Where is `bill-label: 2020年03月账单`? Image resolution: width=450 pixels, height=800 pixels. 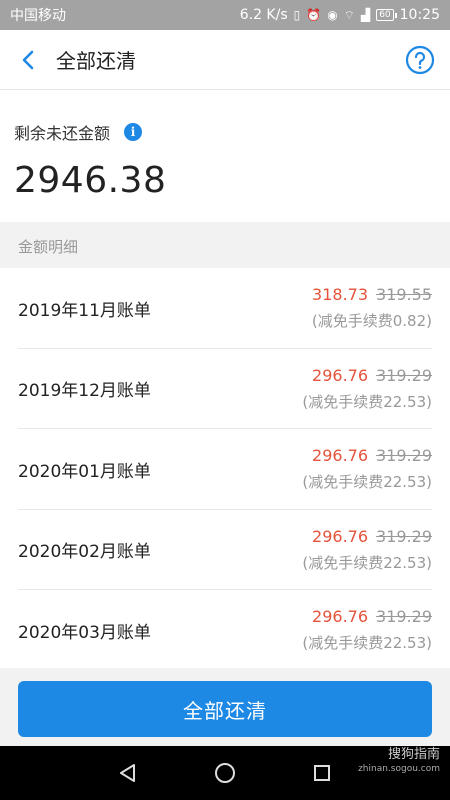 bill-label: 2020年03月账单 is located at coordinates (84, 632).